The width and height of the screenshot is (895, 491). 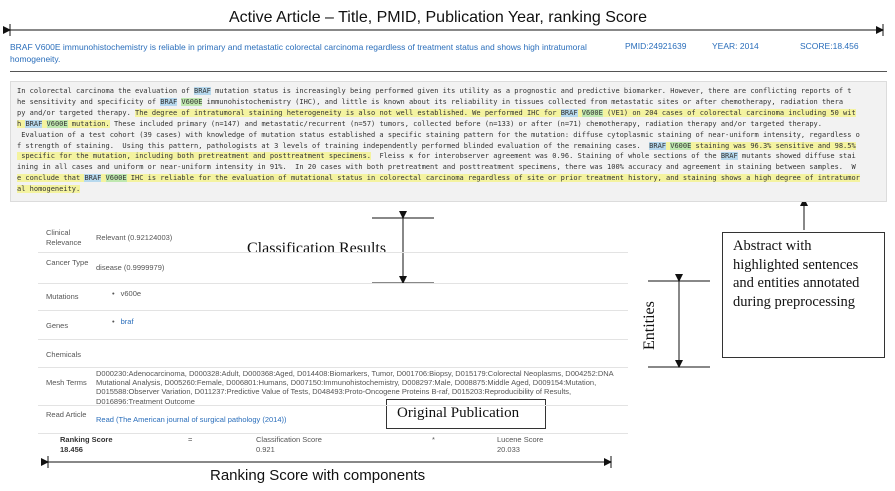 What do you see at coordinates (265, 449) in the screenshot?
I see `classification-score-value: 0.921` at bounding box center [265, 449].